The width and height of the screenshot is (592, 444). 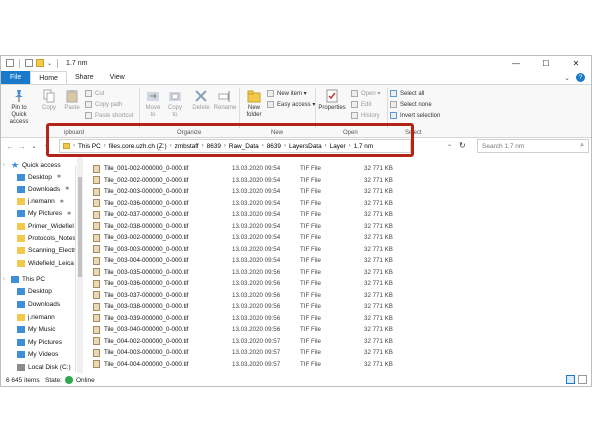 What do you see at coordinates (146, 306) in the screenshot?
I see `file-name: Tile_003-038-000000_0-000.tif` at bounding box center [146, 306].